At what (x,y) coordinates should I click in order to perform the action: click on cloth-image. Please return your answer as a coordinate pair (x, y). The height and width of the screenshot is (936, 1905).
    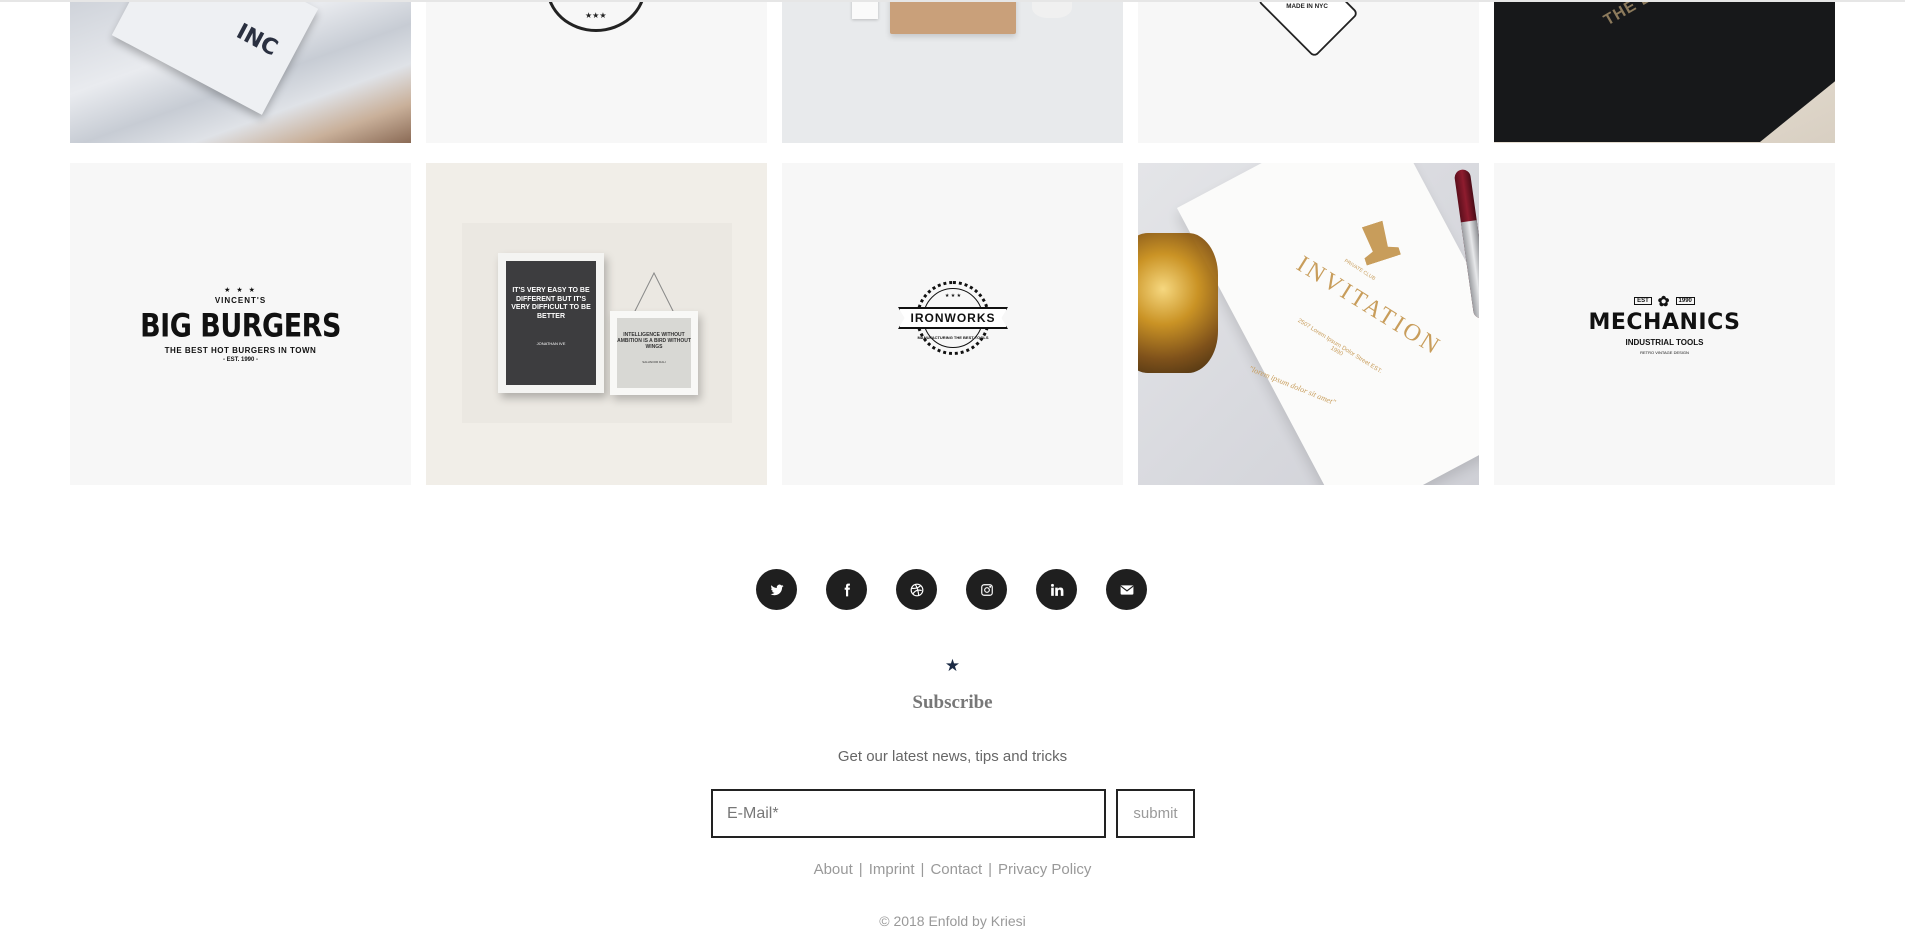
    Looking at the image, I should click on (1052, 10).